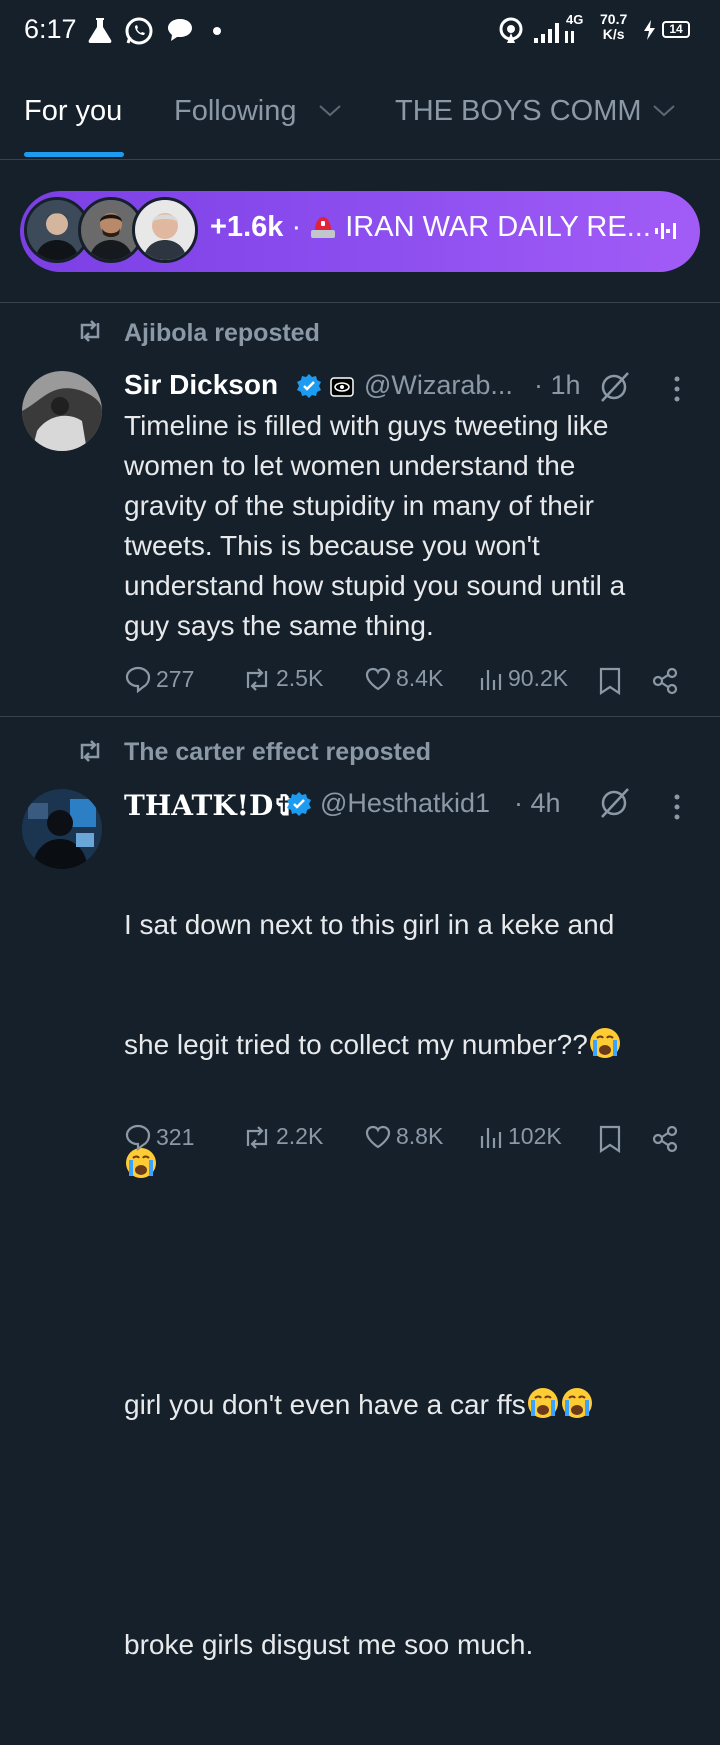  What do you see at coordinates (217, 31) in the screenshot?
I see `dot-icon` at bounding box center [217, 31].